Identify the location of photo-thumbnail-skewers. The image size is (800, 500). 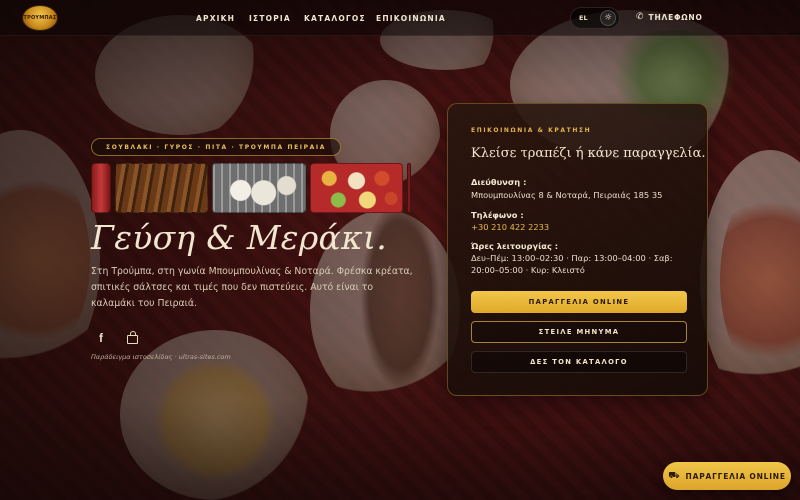
(161, 188).